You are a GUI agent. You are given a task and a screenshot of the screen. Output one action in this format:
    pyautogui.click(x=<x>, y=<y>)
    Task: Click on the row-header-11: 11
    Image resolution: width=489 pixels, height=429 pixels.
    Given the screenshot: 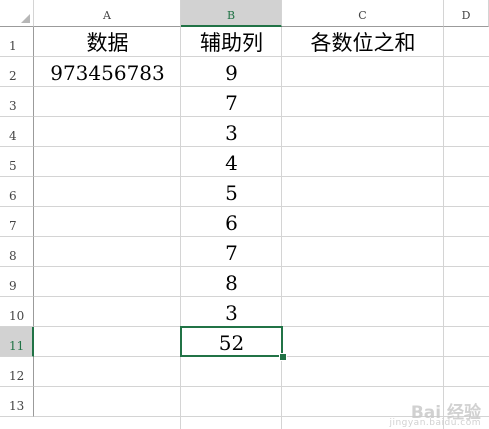 What is the action you would take?
    pyautogui.click(x=17, y=342)
    